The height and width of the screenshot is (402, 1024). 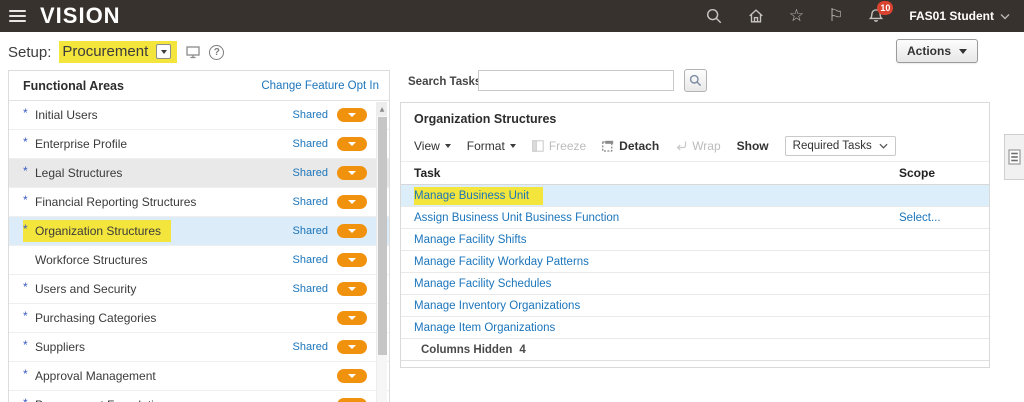 I want to click on functional-area-row-approval-management: * Approval Management, so click(x=199, y=376).